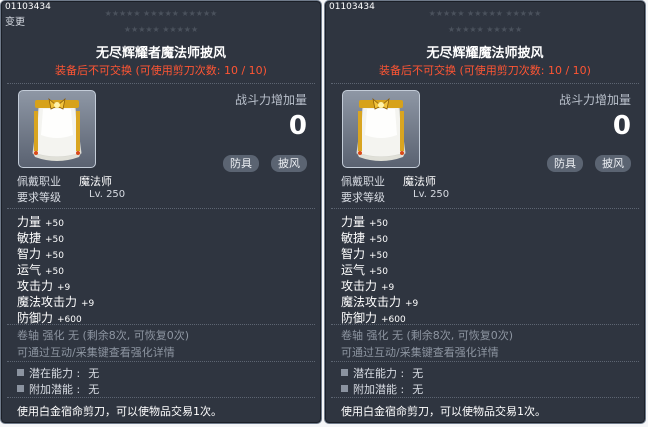 This screenshot has width=648, height=427. Describe the element at coordinates (353, 222) in the screenshot. I see `stat-label: 力量` at that location.